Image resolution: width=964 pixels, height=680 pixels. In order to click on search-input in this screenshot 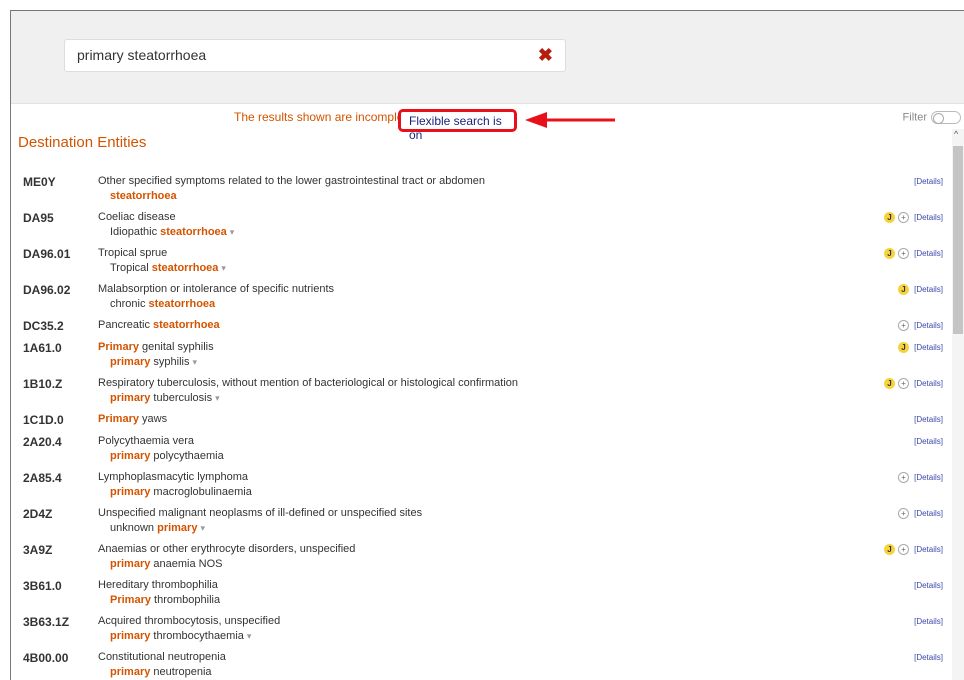, I will do `click(292, 55)`.